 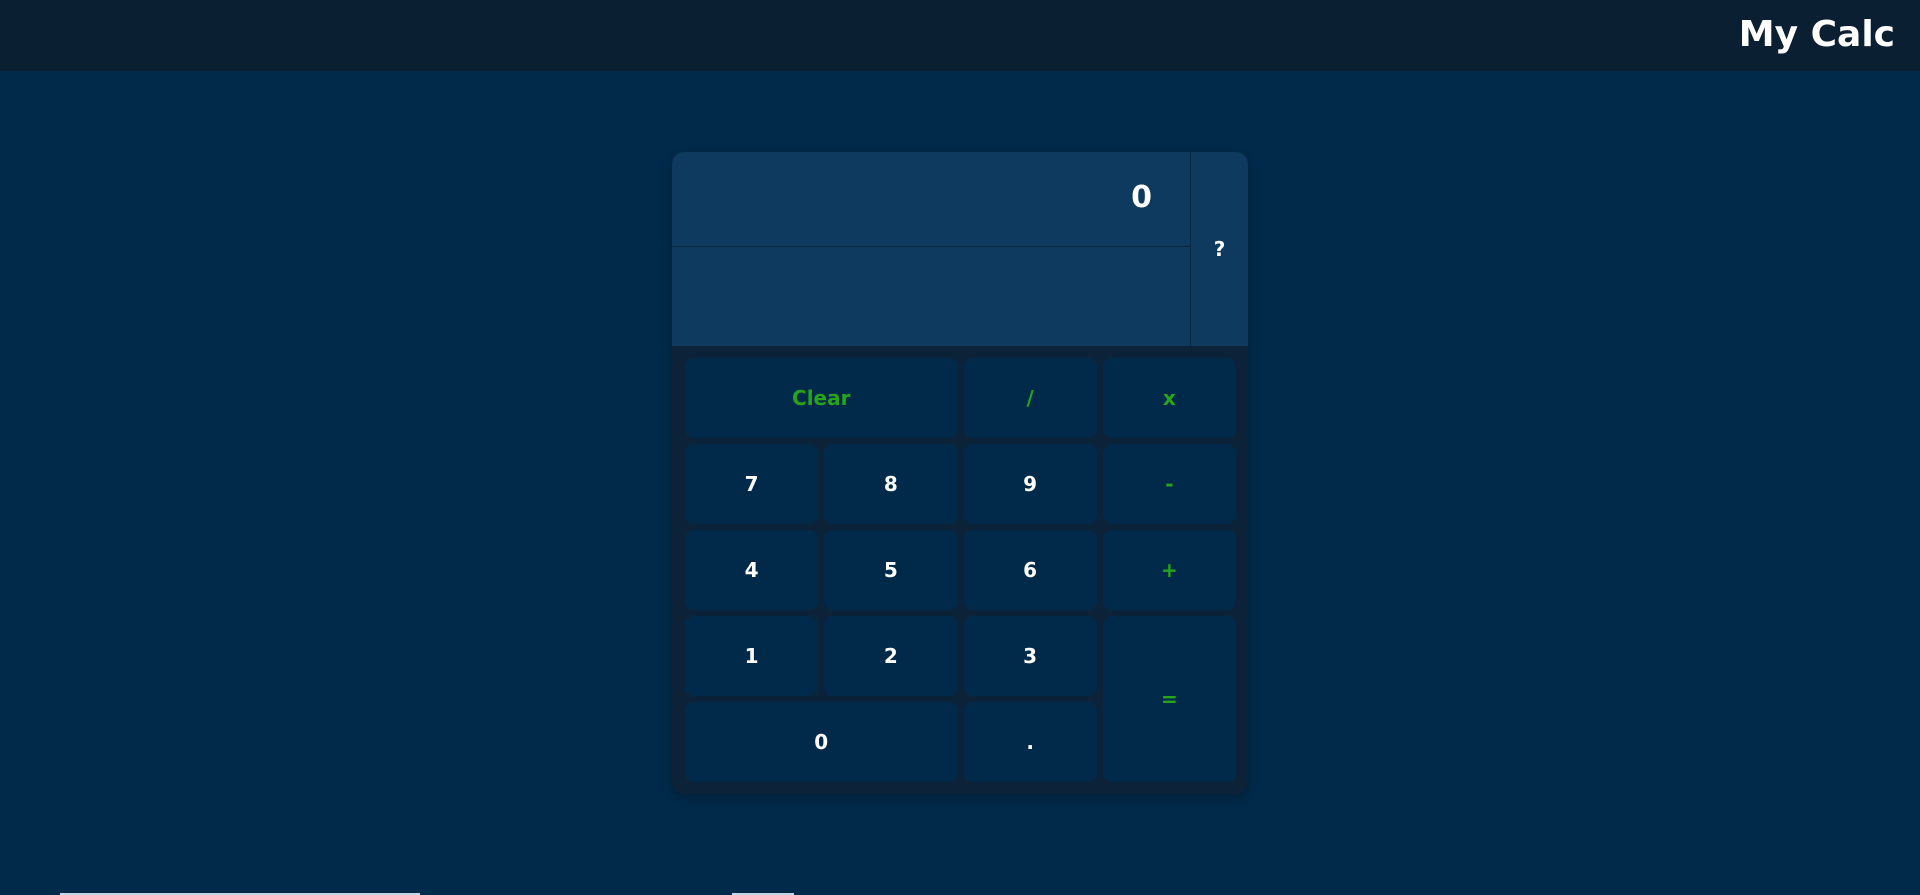 I want to click on digit-1-button: 1, so click(x=752, y=656).